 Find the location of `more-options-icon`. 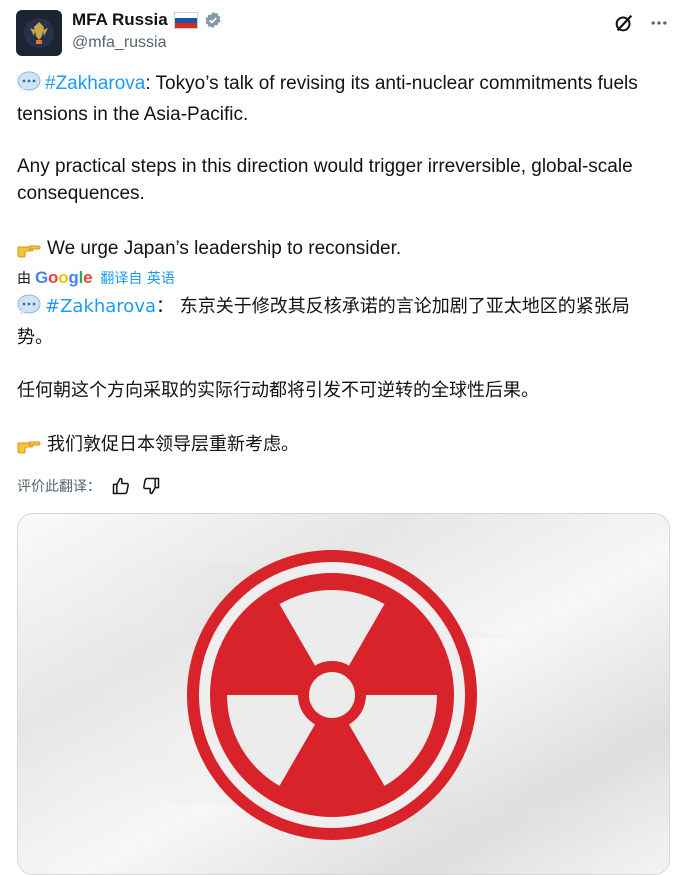

more-options-icon is located at coordinates (659, 23).